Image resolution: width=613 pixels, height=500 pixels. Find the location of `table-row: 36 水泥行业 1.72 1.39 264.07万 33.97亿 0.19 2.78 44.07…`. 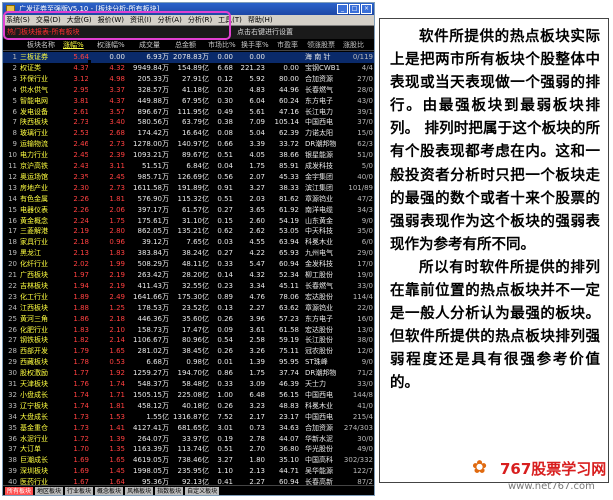

table-row: 36 水泥行业 1.72 1.39 264.07万 33.97亿 0.19 2.78 44.07… is located at coordinates (188, 439).